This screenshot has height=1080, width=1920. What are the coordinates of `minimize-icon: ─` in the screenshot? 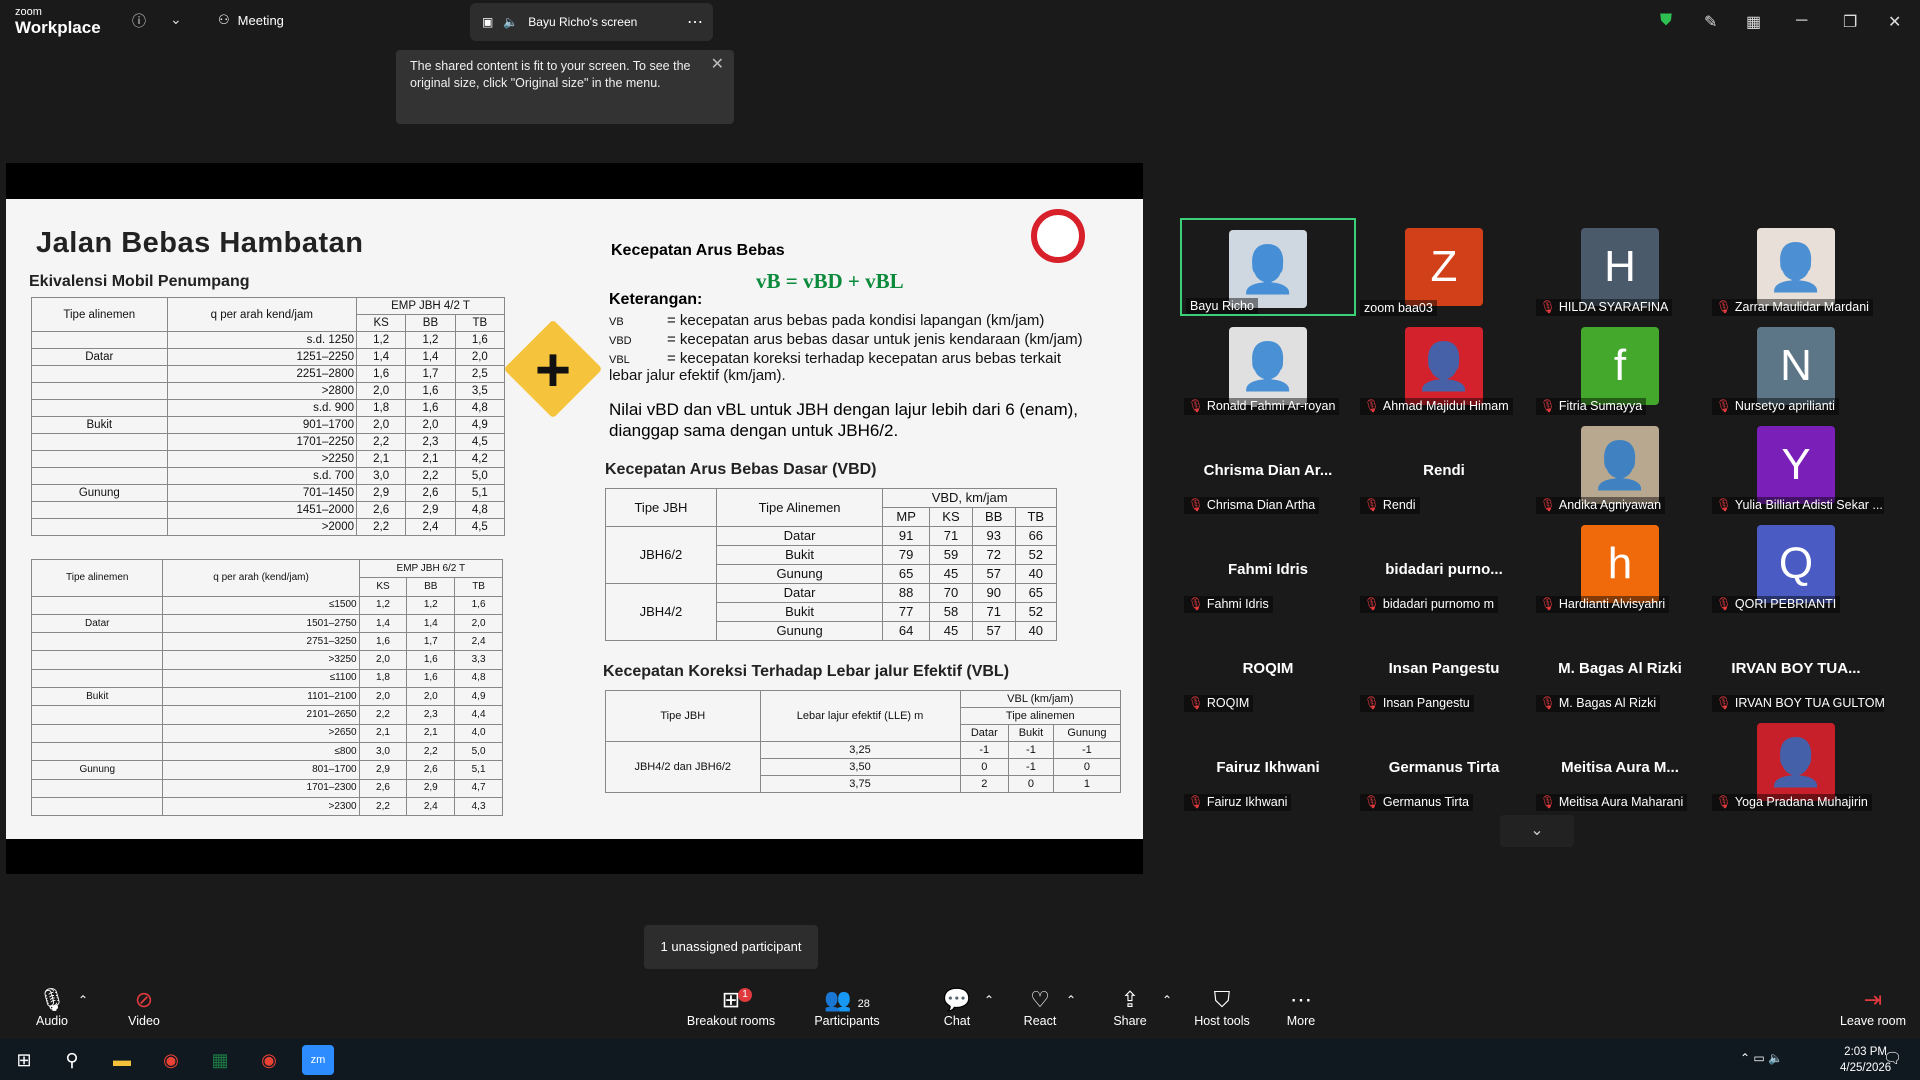 It's located at (1801, 21).